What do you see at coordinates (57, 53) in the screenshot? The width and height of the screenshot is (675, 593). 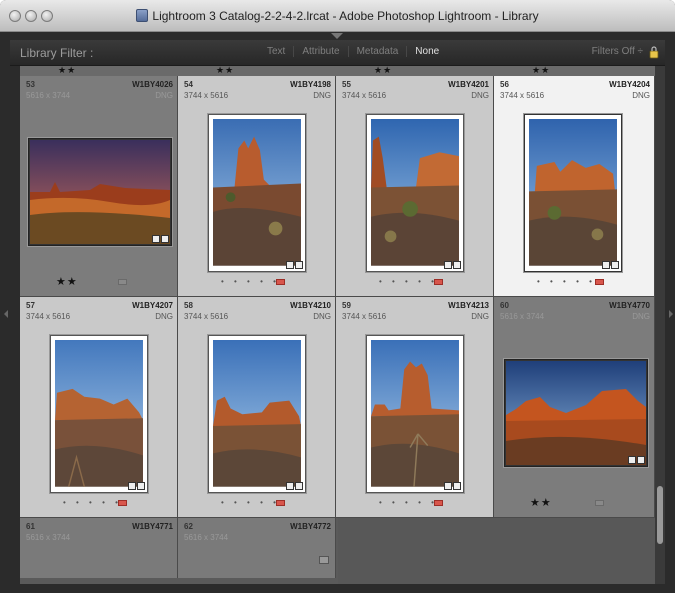 I see `library-filter-label: Library Filter :` at bounding box center [57, 53].